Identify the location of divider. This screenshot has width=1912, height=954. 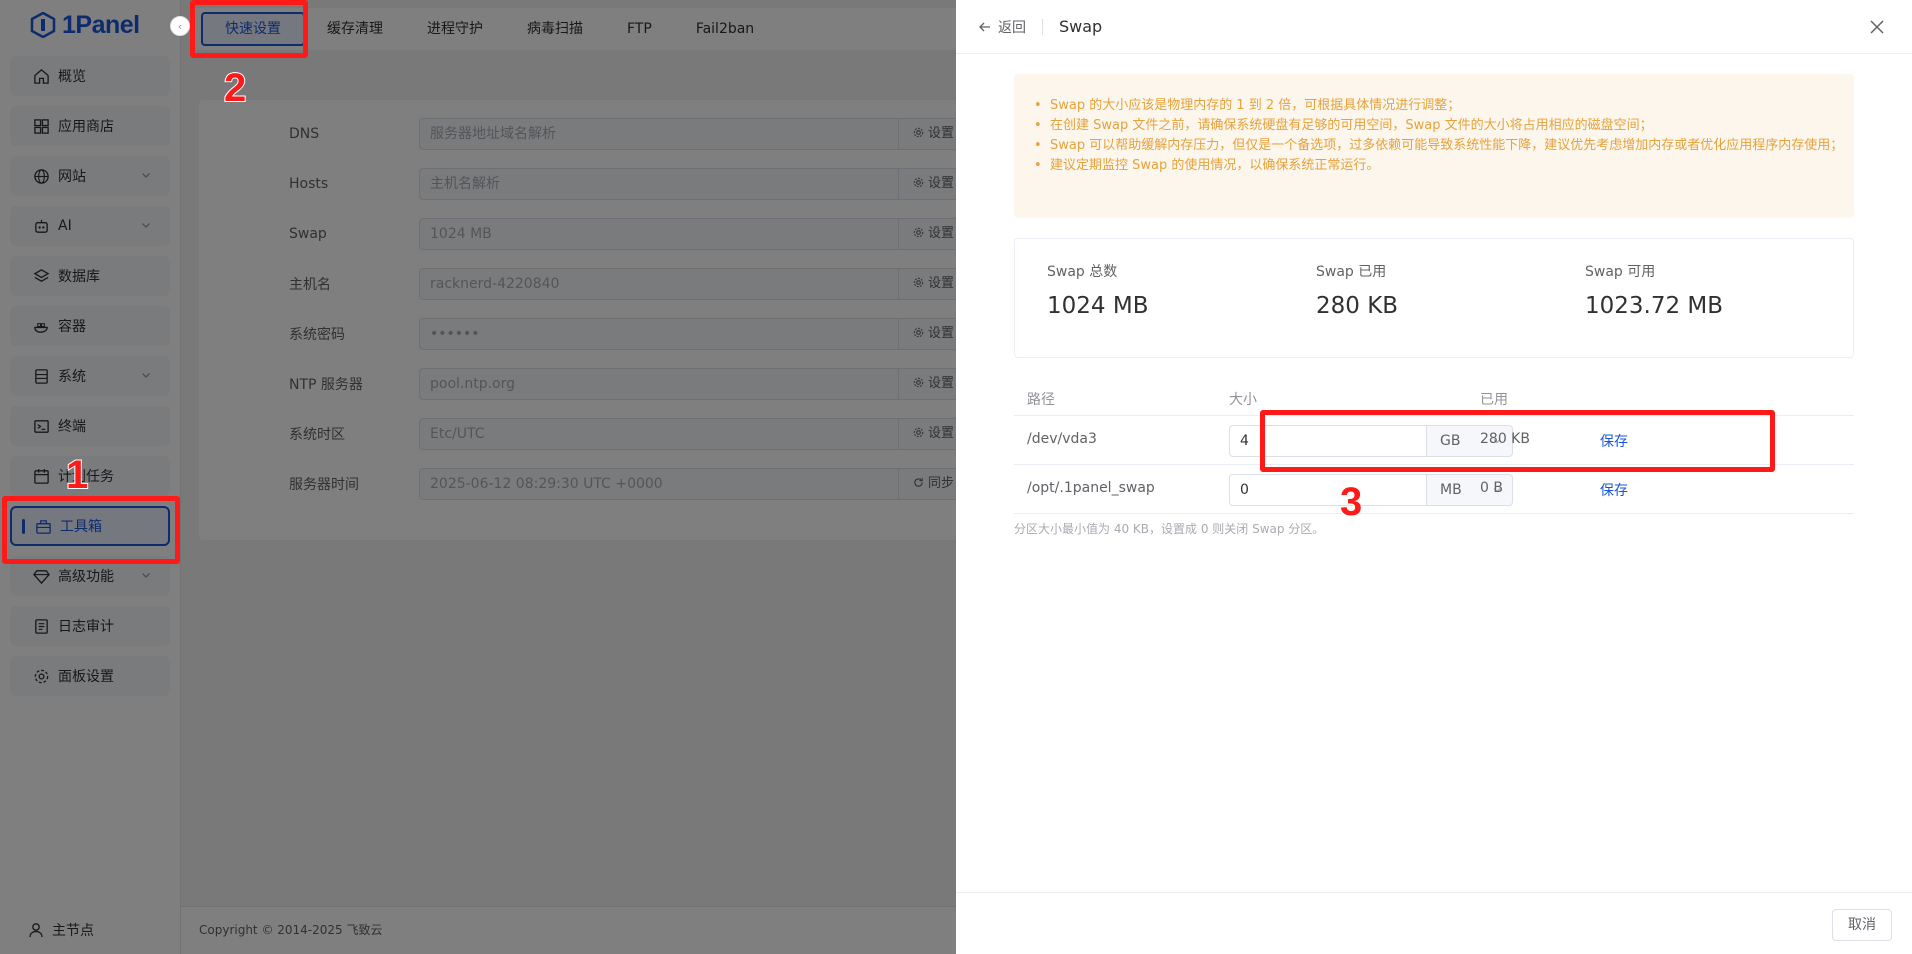
(1042, 26).